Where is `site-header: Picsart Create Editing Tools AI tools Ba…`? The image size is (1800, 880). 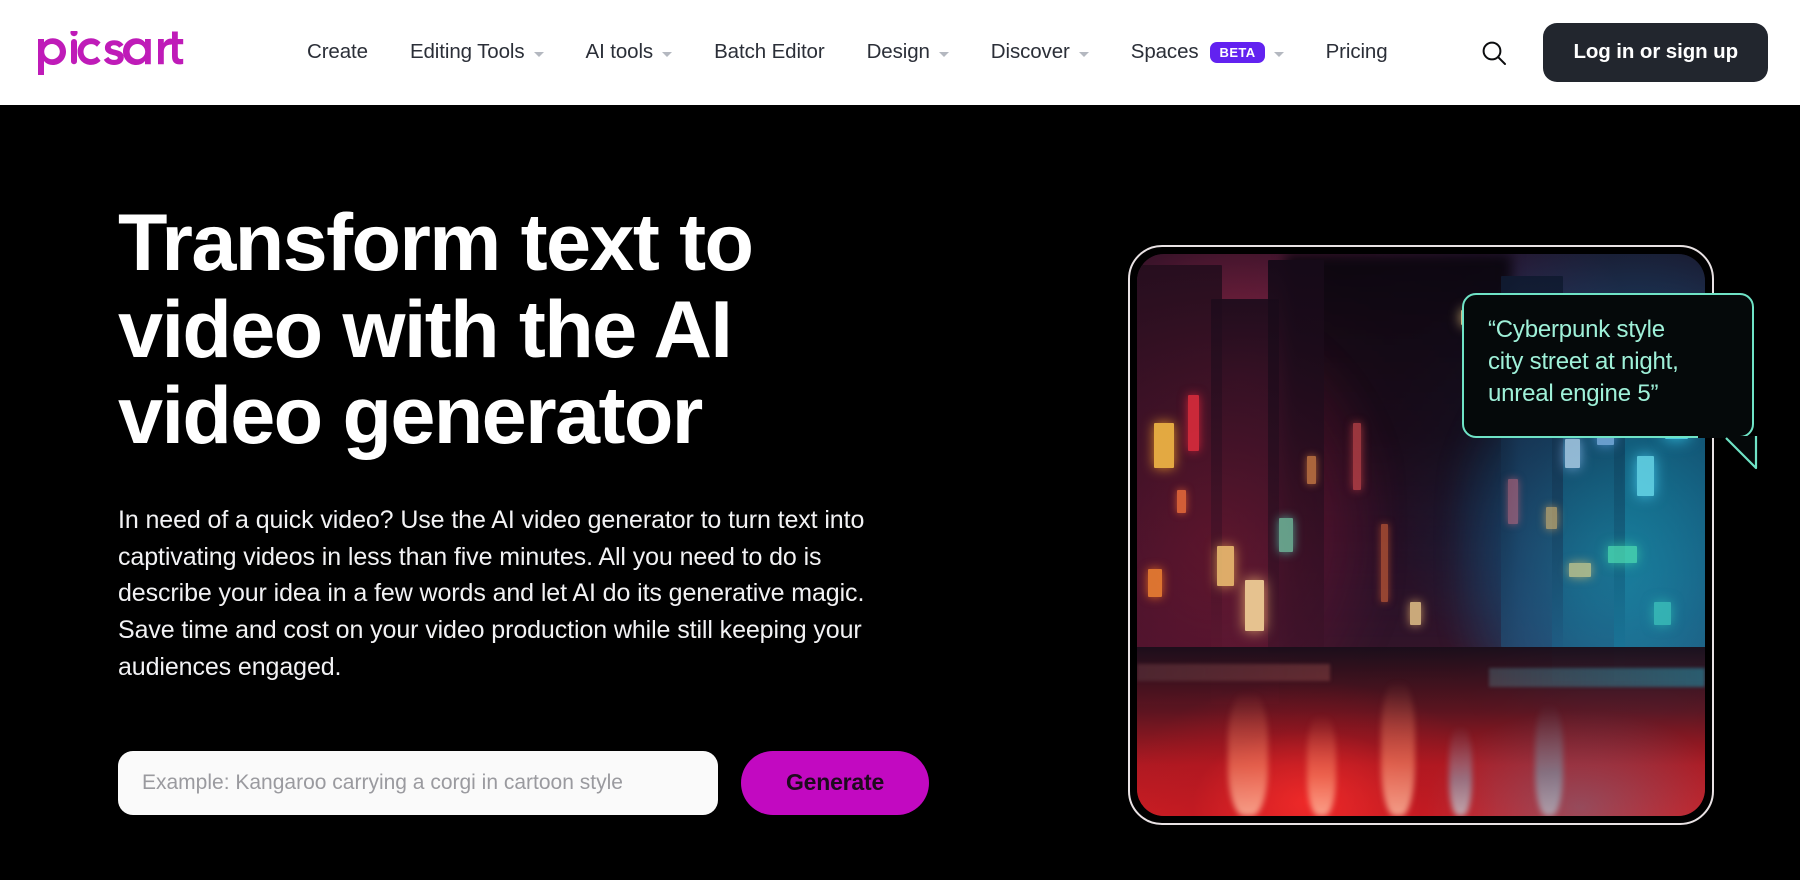
site-header: Picsart Create Editing Tools AI tools Ba… is located at coordinates (900, 52).